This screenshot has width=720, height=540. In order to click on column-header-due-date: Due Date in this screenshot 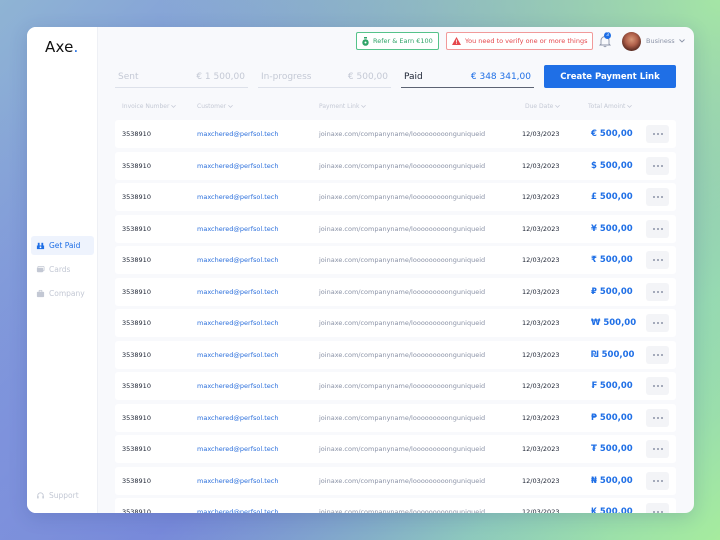, I will do `click(543, 106)`.